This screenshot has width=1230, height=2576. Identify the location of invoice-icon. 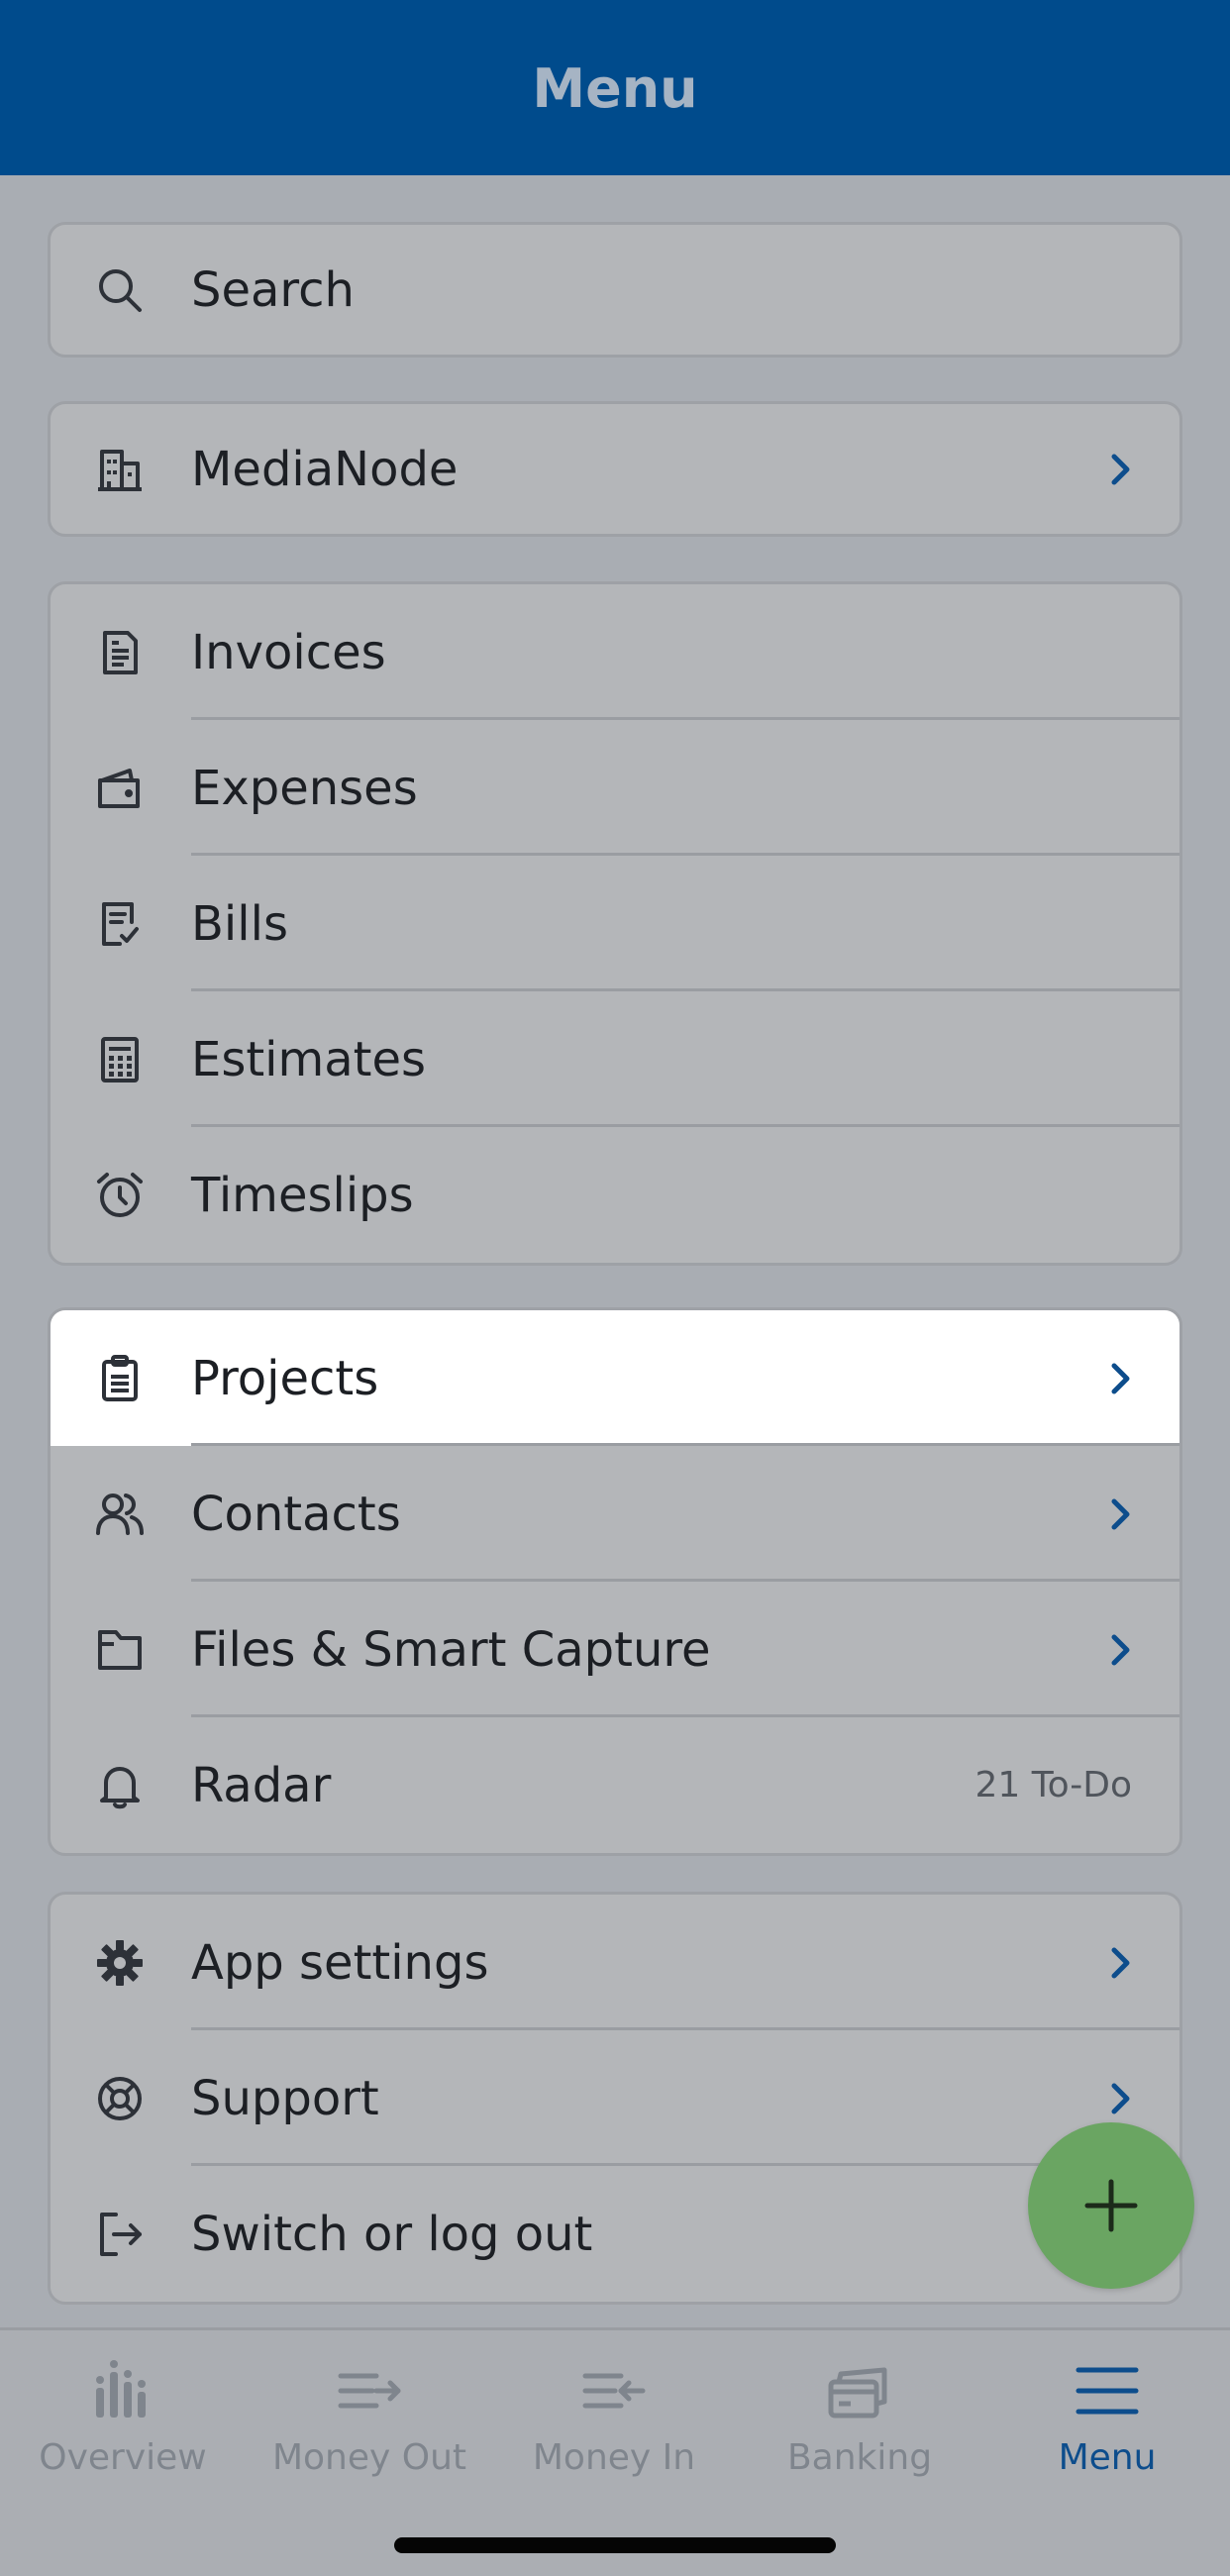
(120, 652).